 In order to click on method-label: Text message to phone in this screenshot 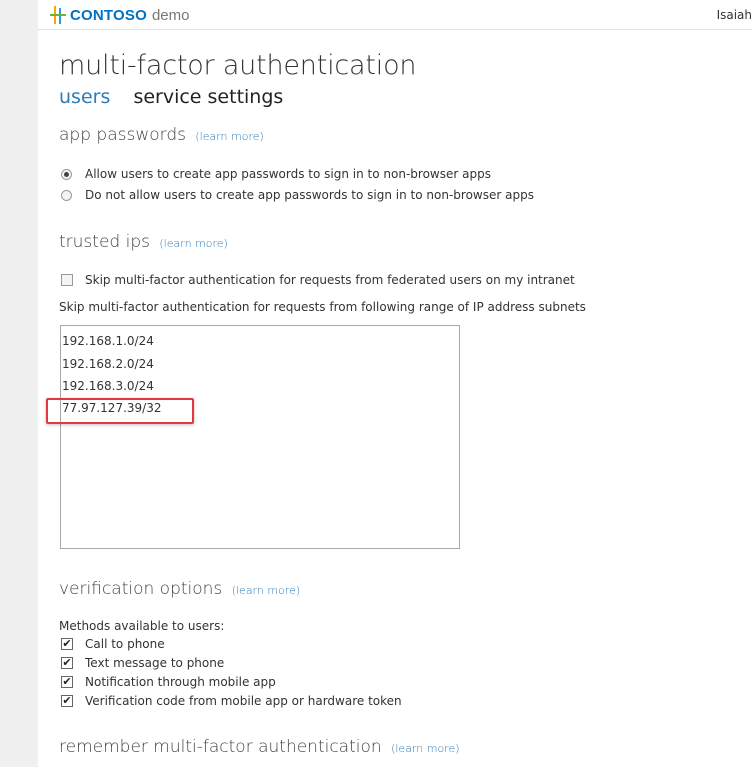, I will do `click(155, 663)`.